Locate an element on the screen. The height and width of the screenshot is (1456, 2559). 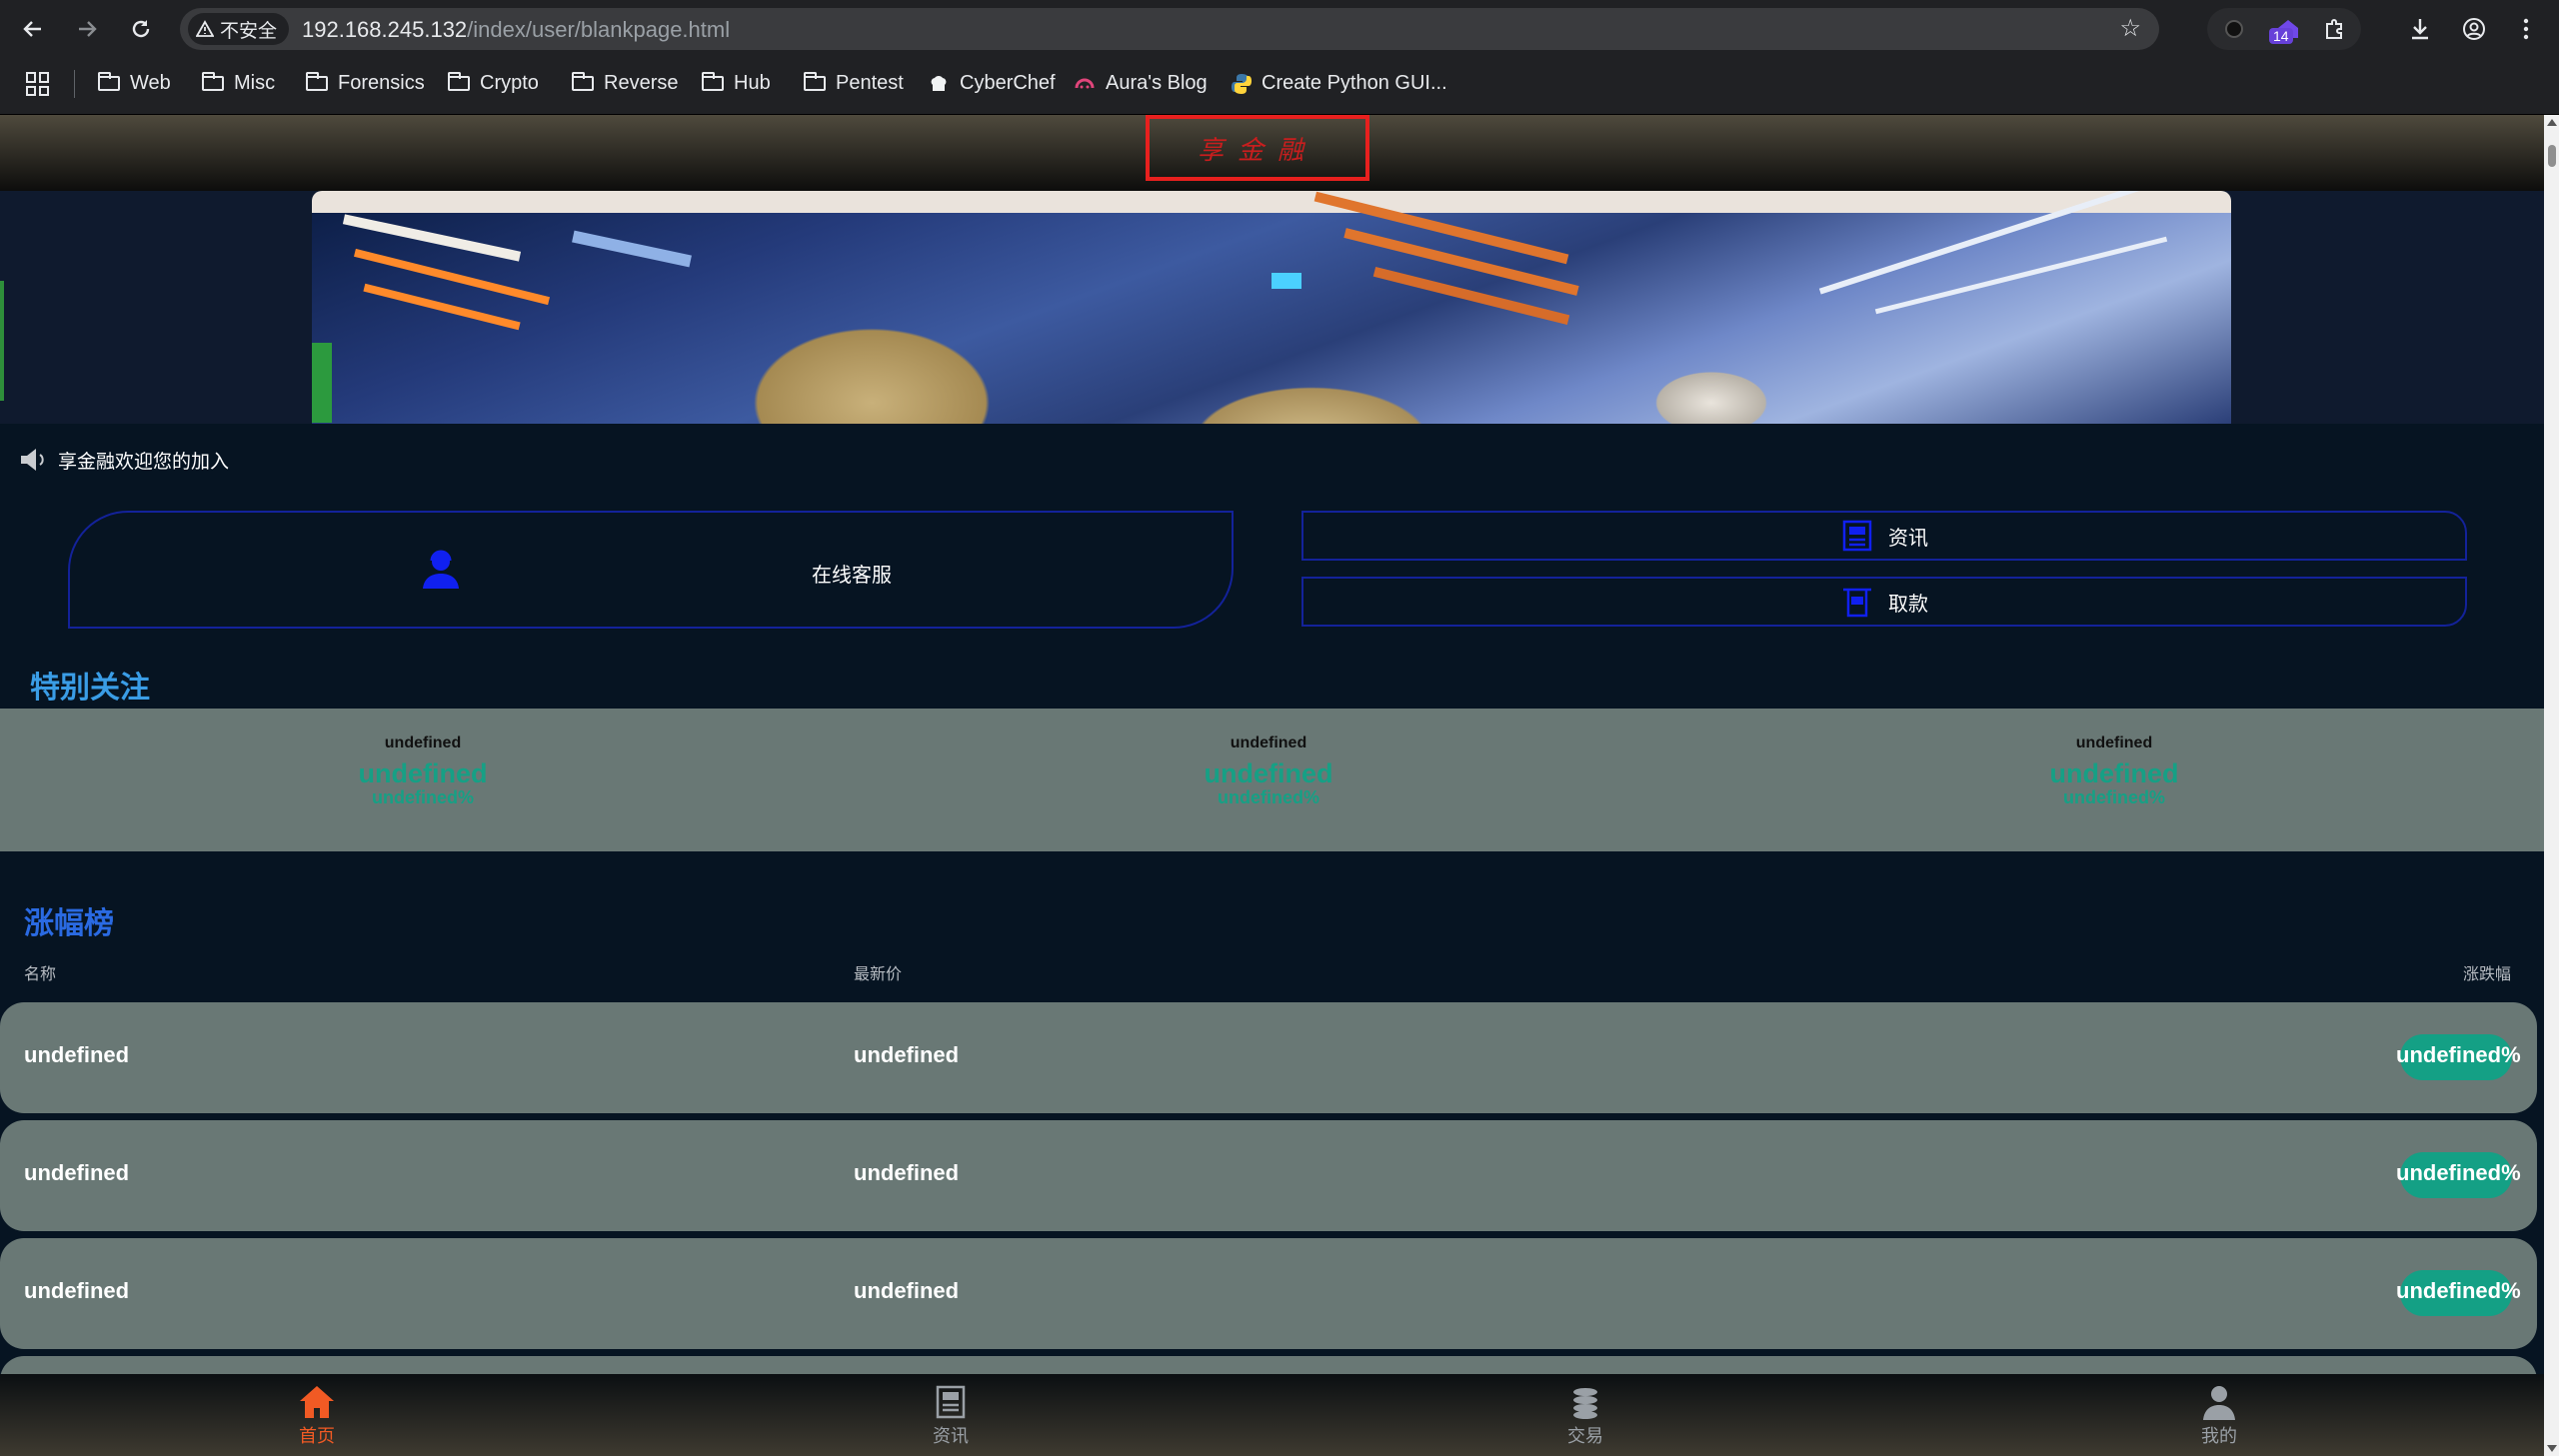
warning-icon is located at coordinates (205, 28).